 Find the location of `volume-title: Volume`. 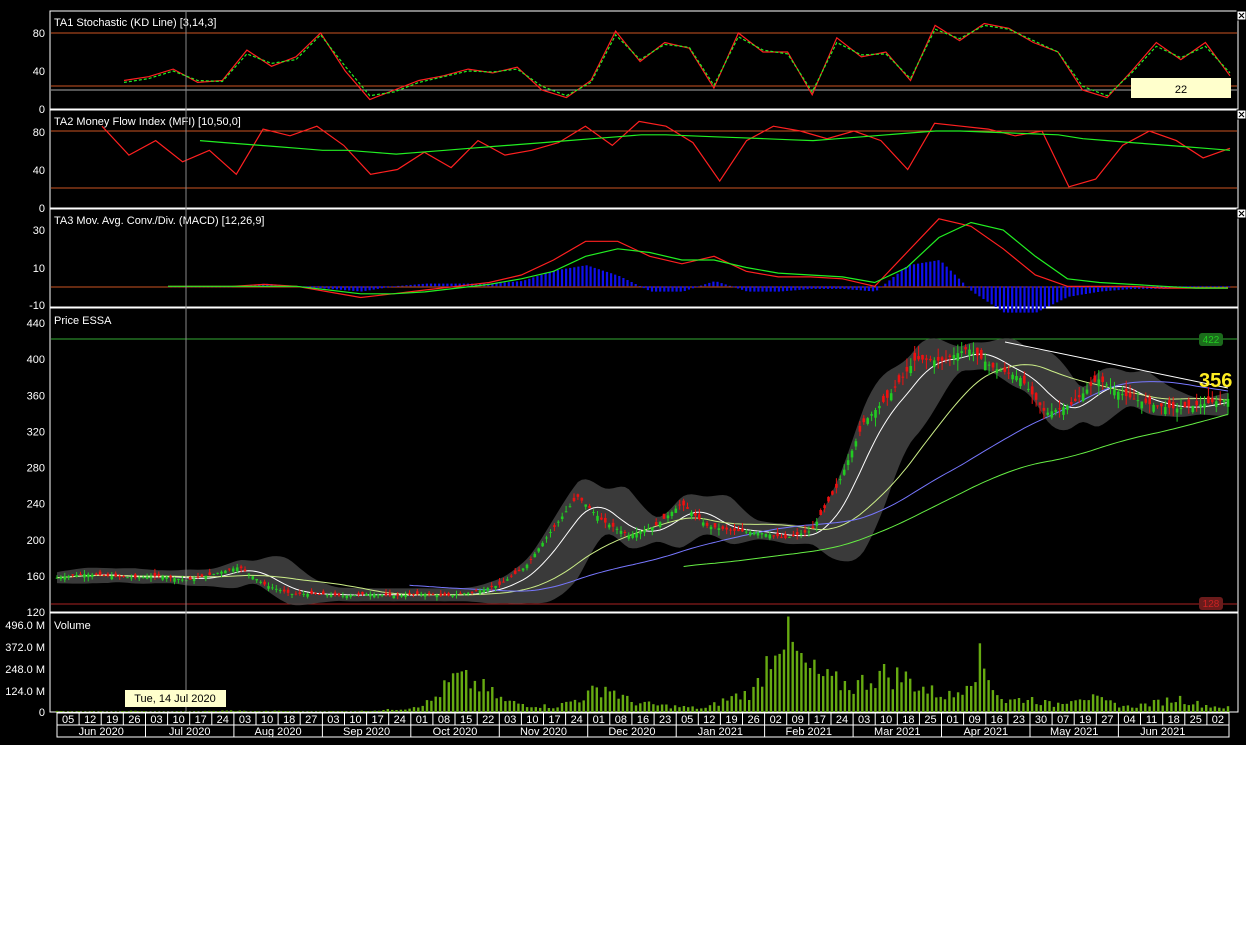

volume-title: Volume is located at coordinates (72, 626).